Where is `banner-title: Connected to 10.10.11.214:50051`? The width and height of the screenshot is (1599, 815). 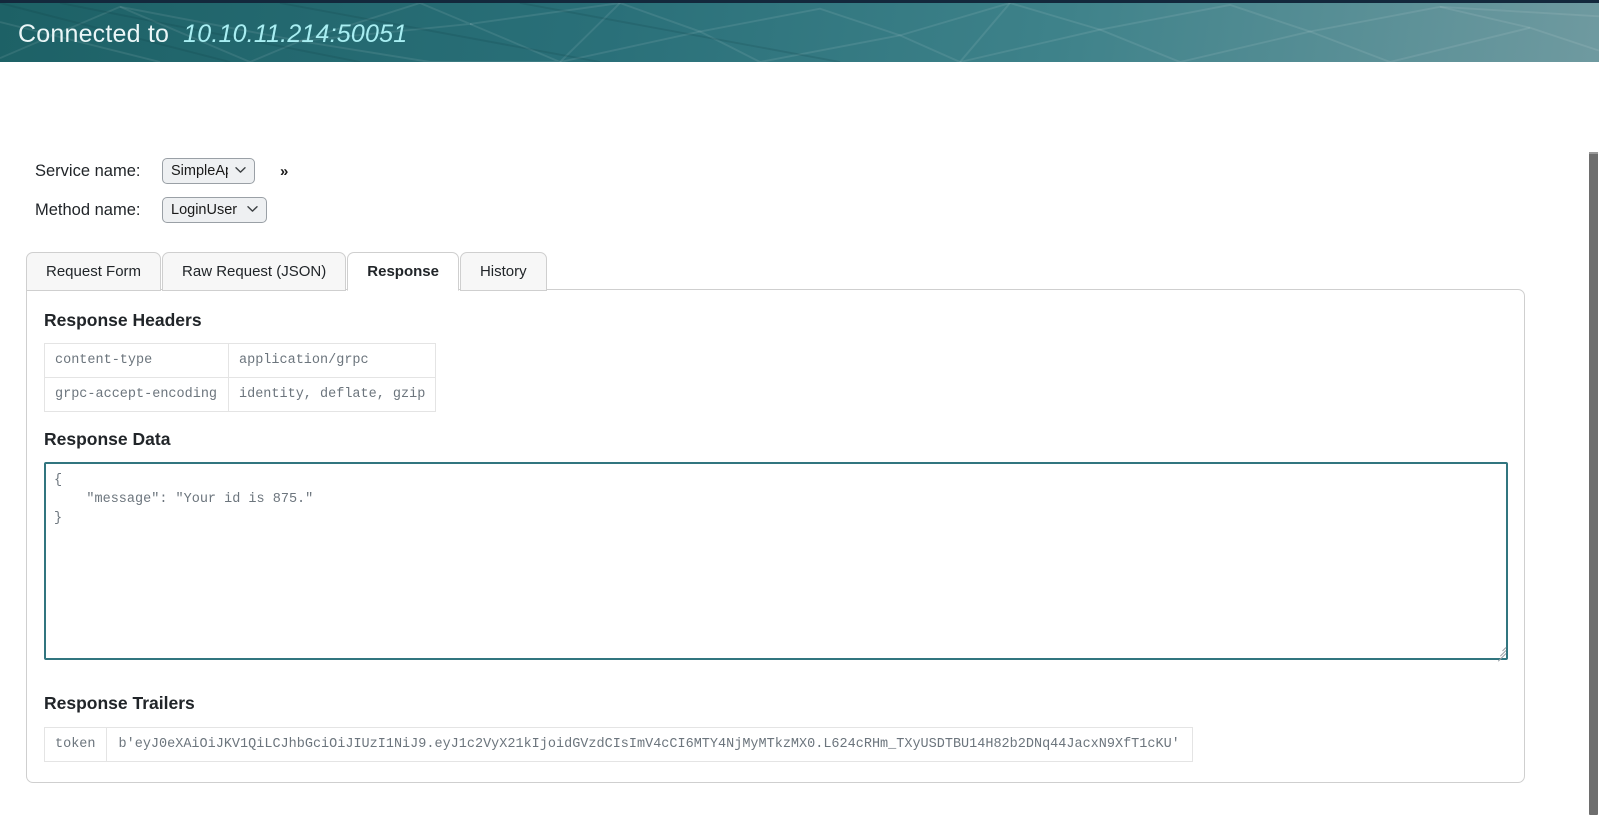
banner-title: Connected to 10.10.11.214:50051 is located at coordinates (212, 33).